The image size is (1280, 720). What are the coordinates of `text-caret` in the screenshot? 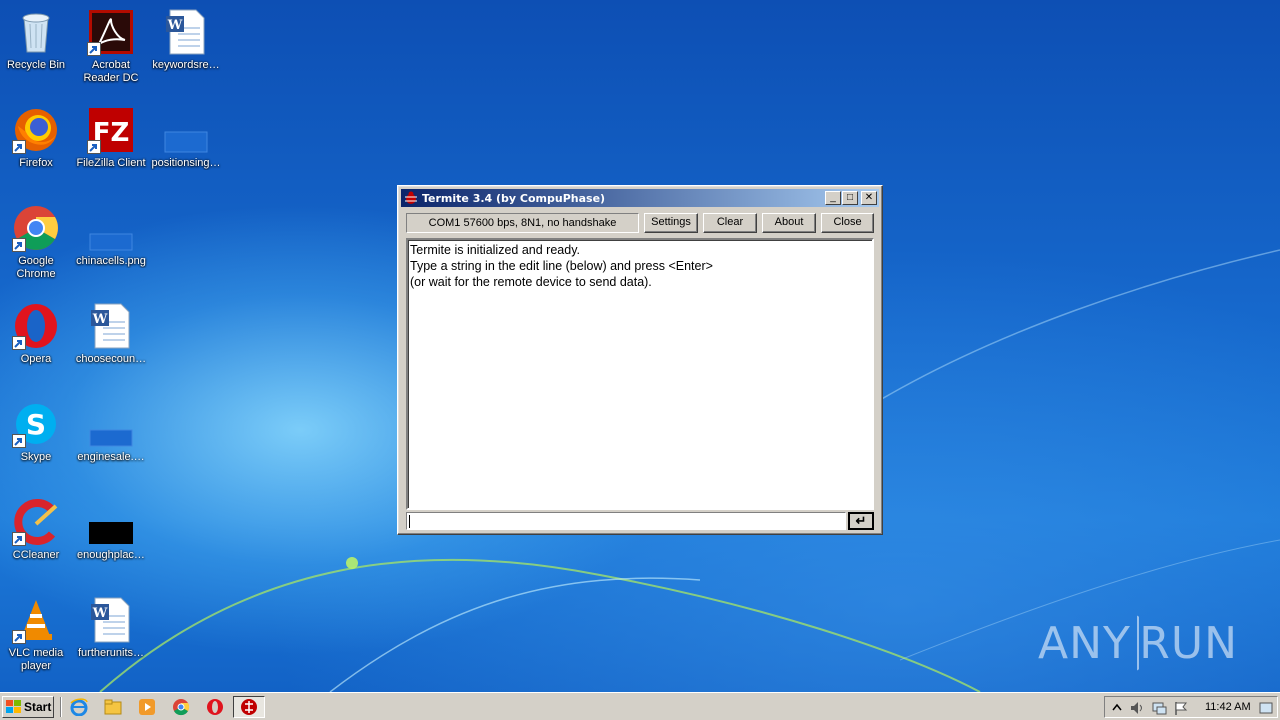 It's located at (409, 521).